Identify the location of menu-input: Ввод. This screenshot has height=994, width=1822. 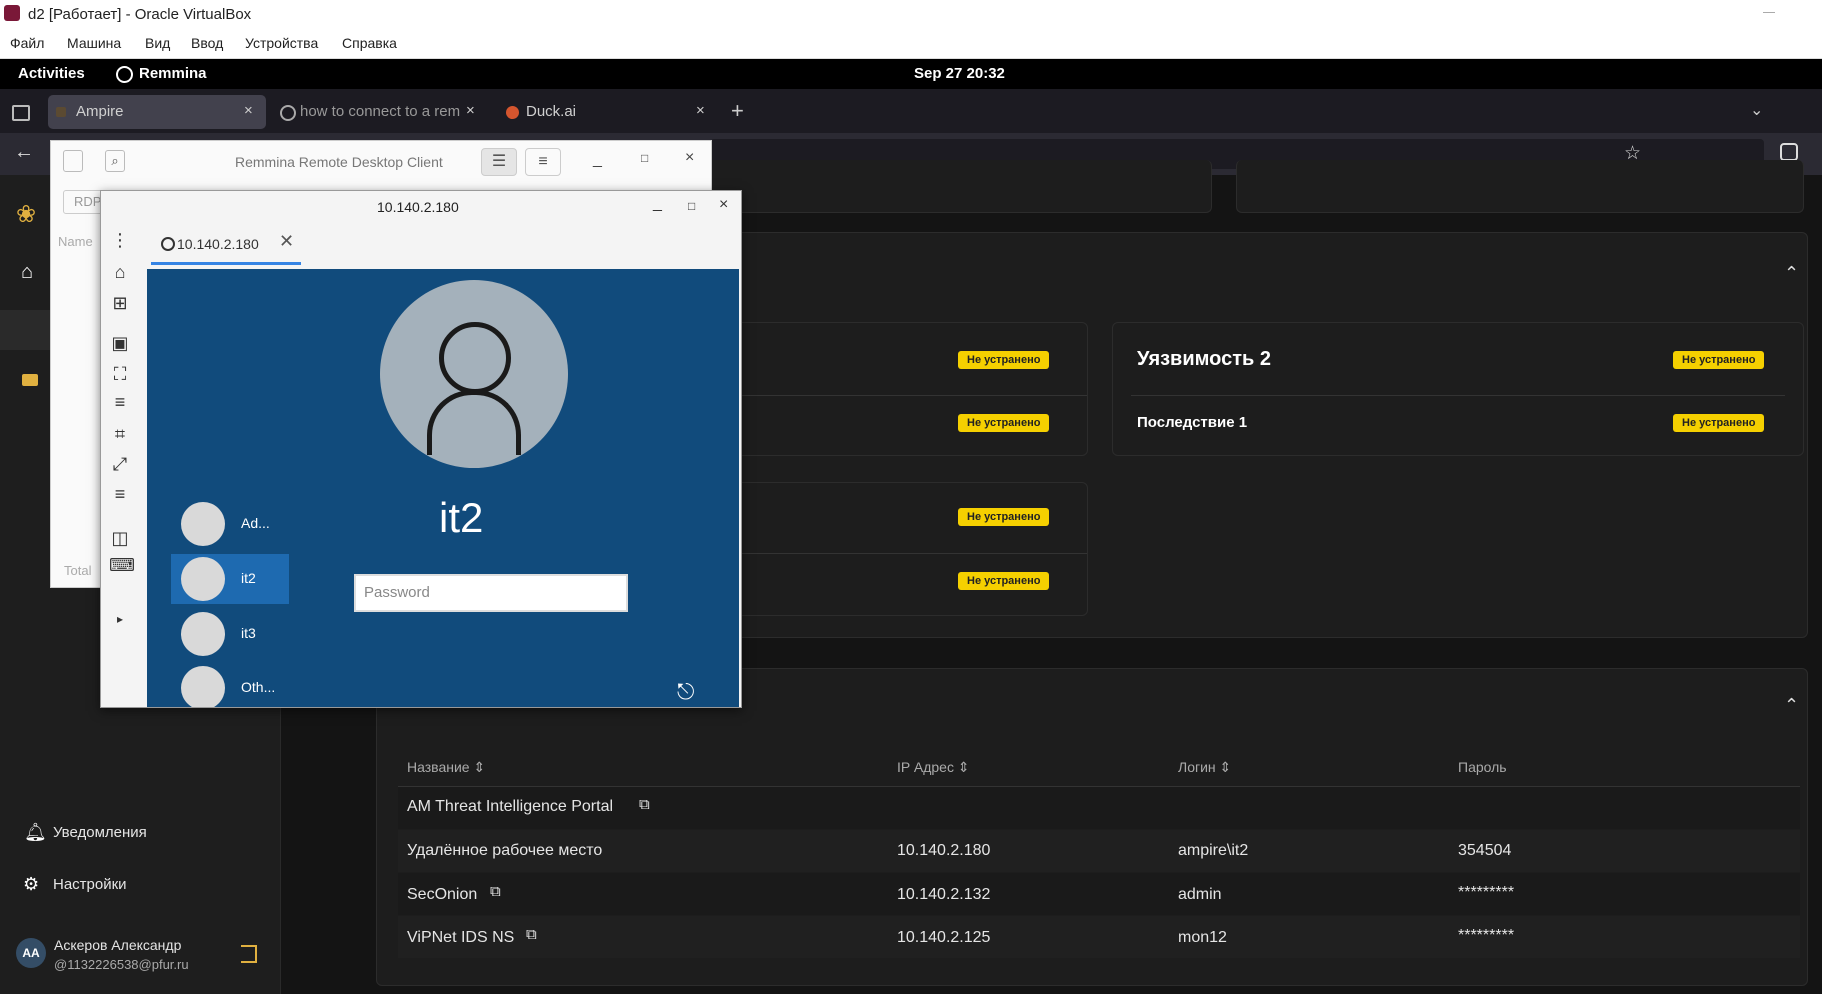
(207, 43).